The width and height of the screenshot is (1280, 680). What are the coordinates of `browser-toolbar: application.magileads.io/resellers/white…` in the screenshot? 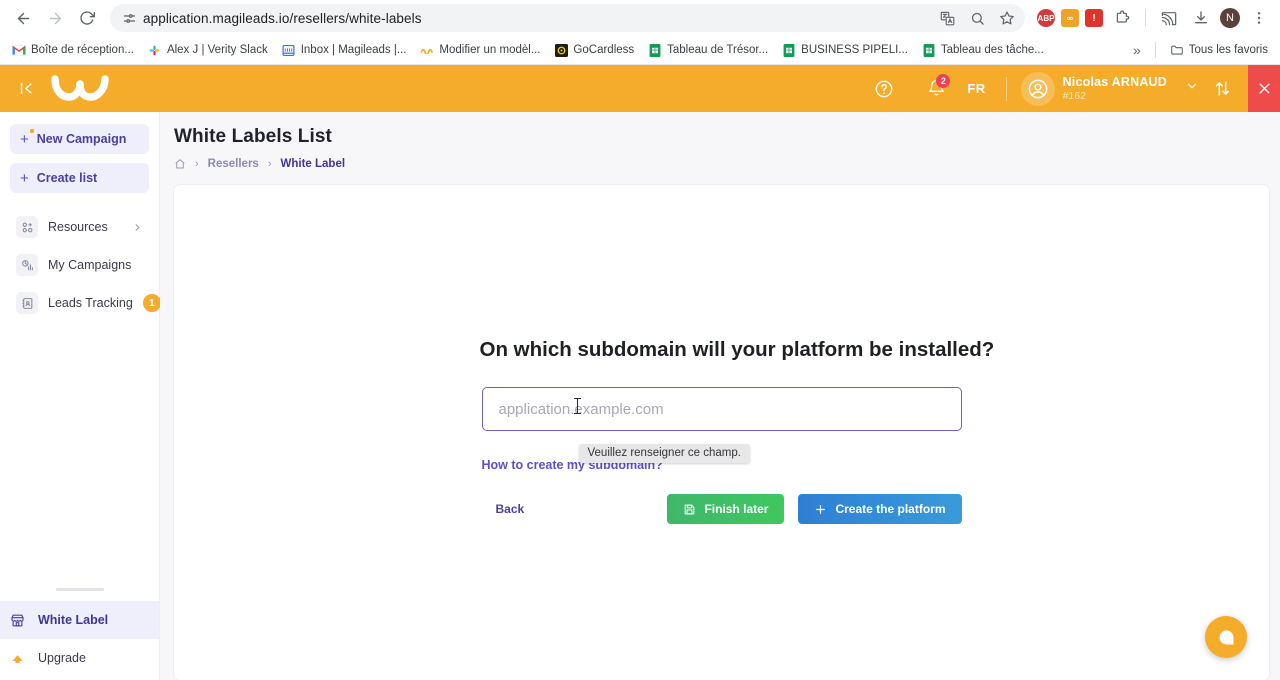 It's located at (640, 18).